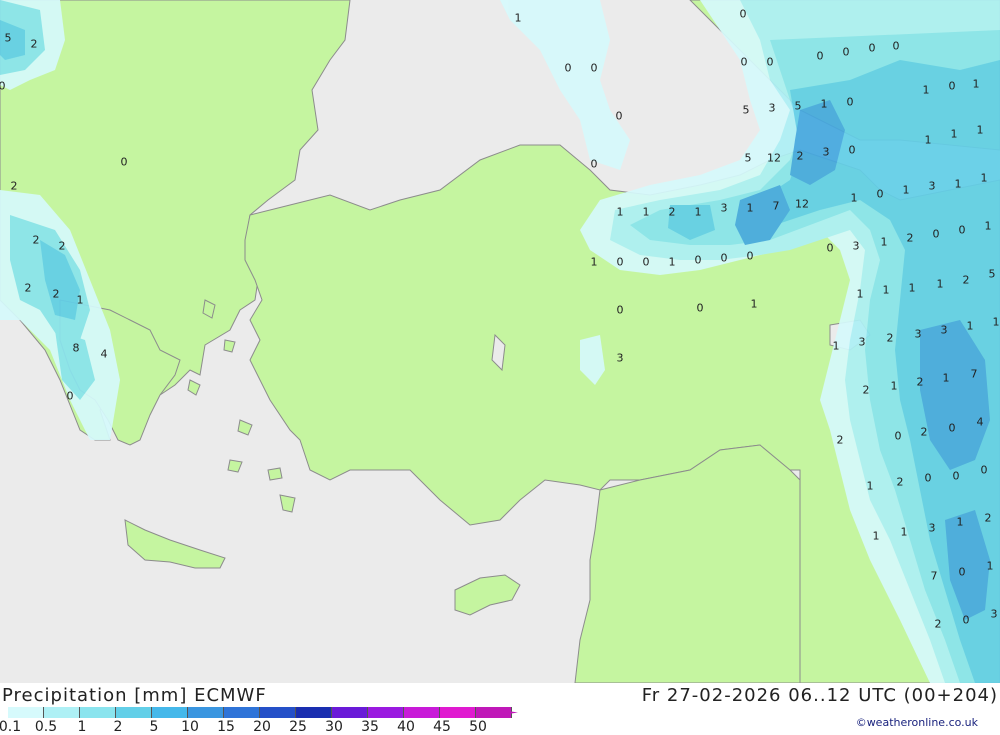  I want to click on precip-value: 4, so click(104, 354).